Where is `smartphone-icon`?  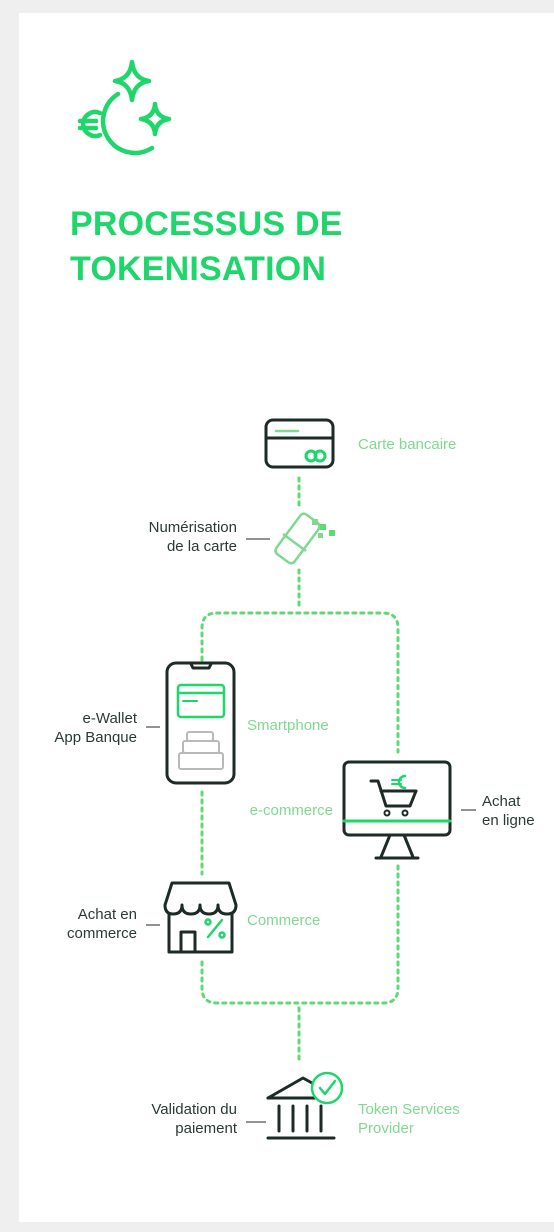 smartphone-icon is located at coordinates (200, 723).